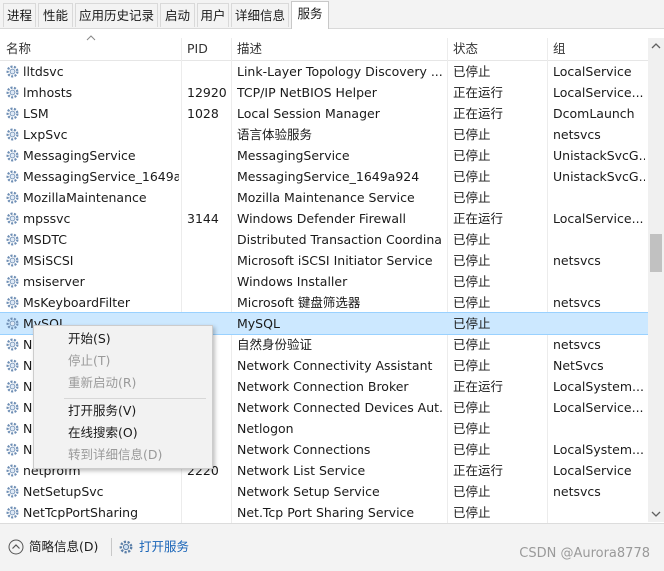 This screenshot has width=664, height=571. I want to click on menu-separator, so click(135, 398).